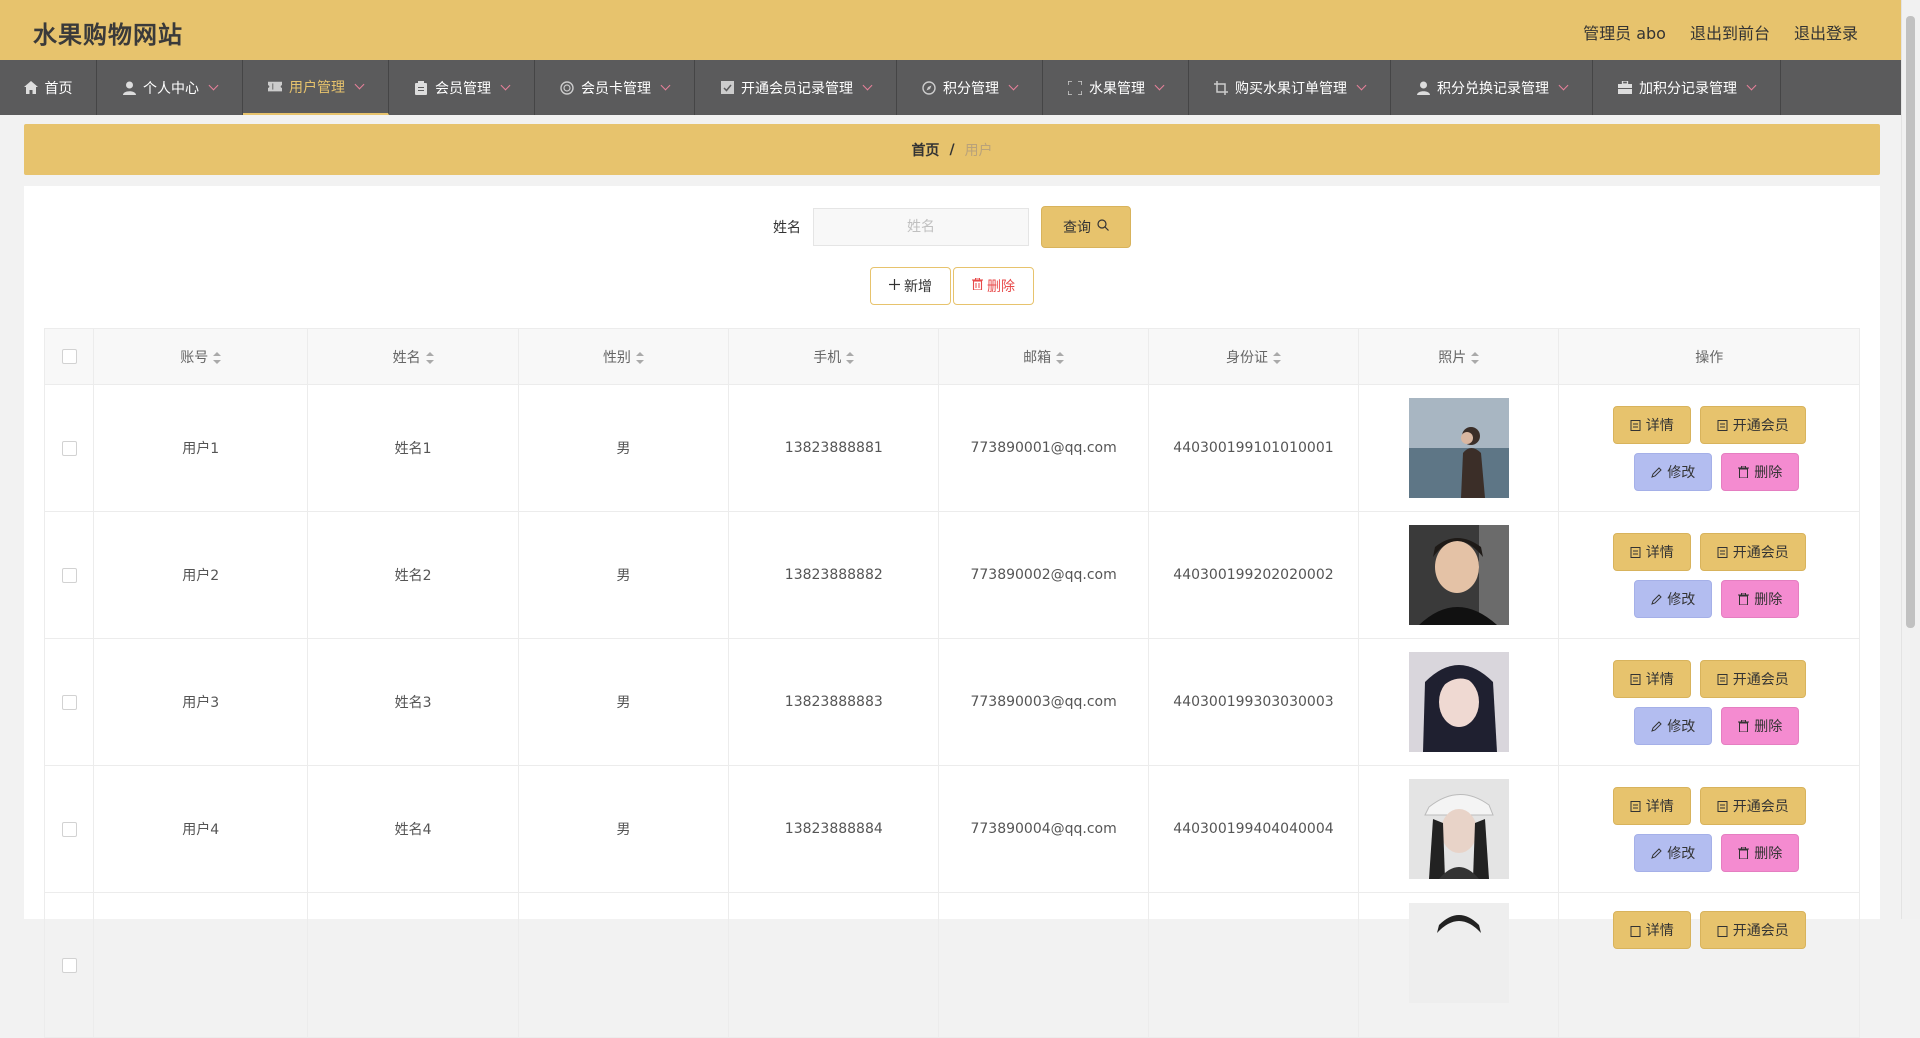 The height and width of the screenshot is (1038, 1920). I want to click on query-button: 查询, so click(1086, 227).